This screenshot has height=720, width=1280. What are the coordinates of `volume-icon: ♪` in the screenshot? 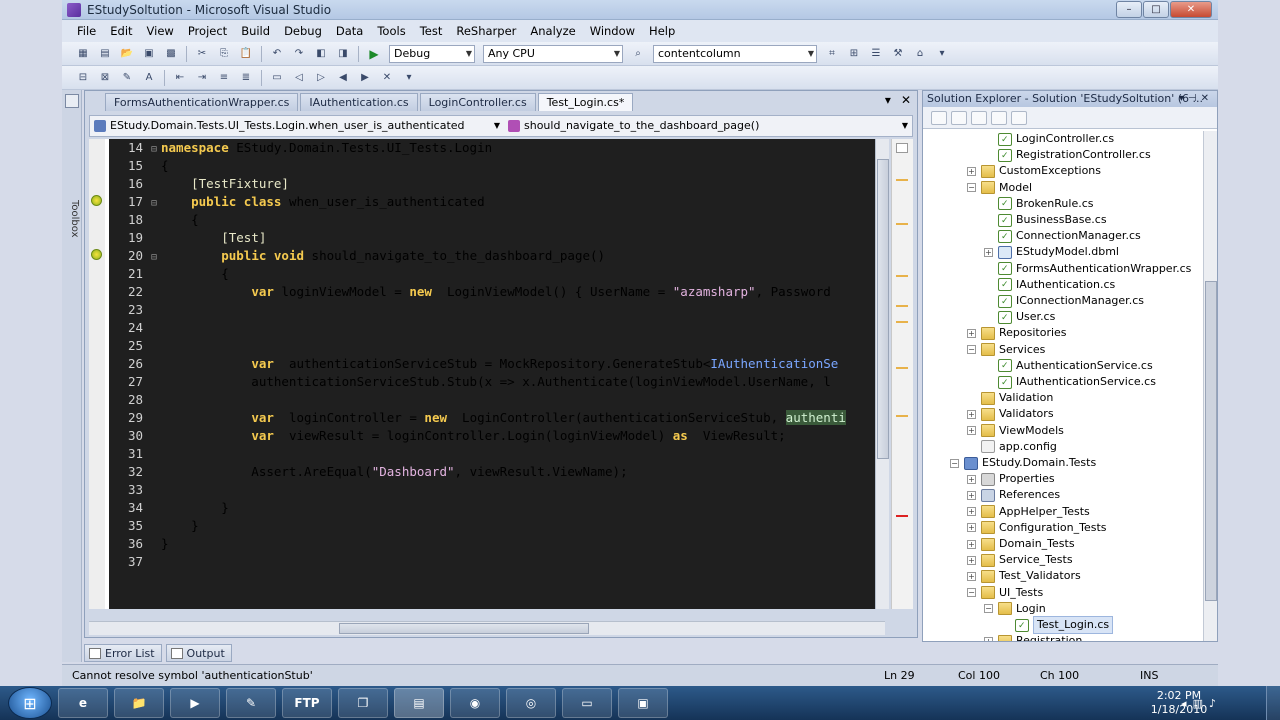 It's located at (1212, 703).